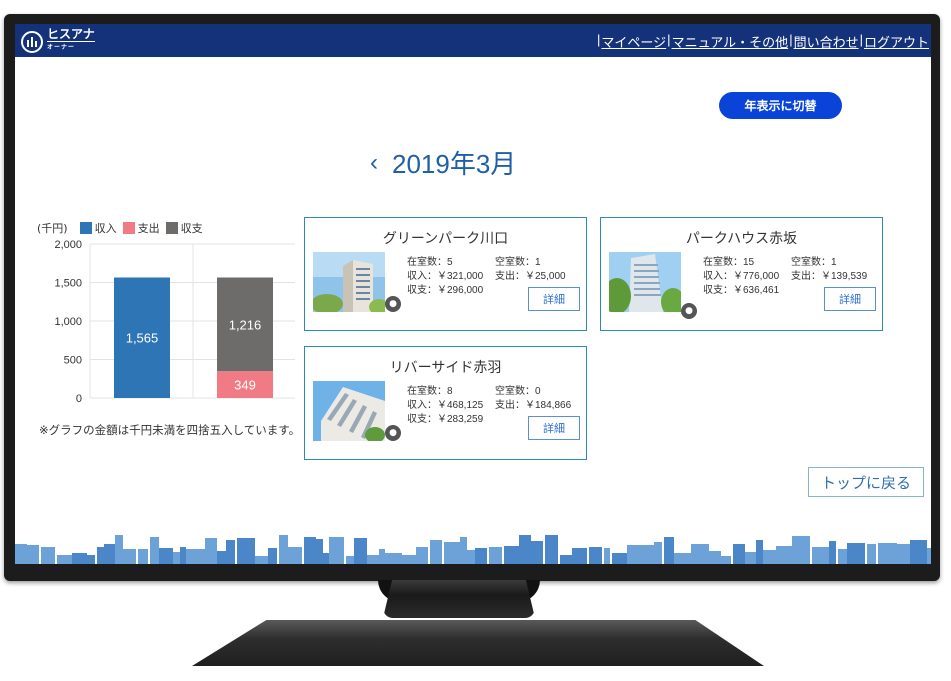 This screenshot has width=951, height=681. What do you see at coordinates (454, 164) in the screenshot?
I see `period-label: 2019年3月` at bounding box center [454, 164].